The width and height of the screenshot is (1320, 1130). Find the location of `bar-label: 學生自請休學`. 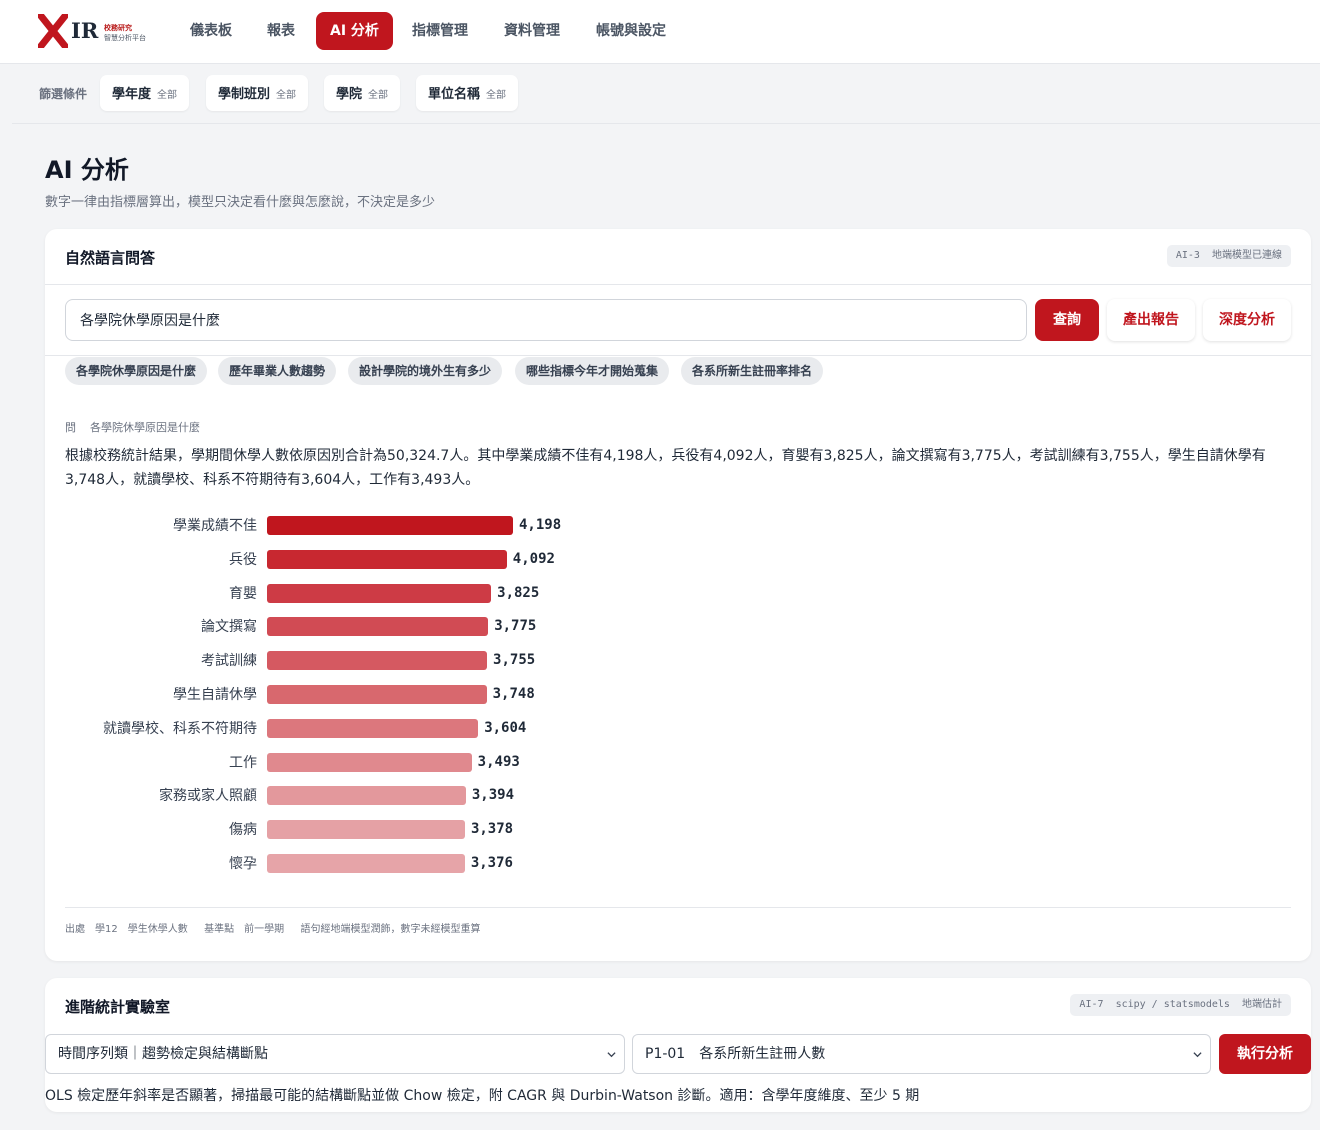

bar-label: 學生自請休學 is located at coordinates (215, 695).